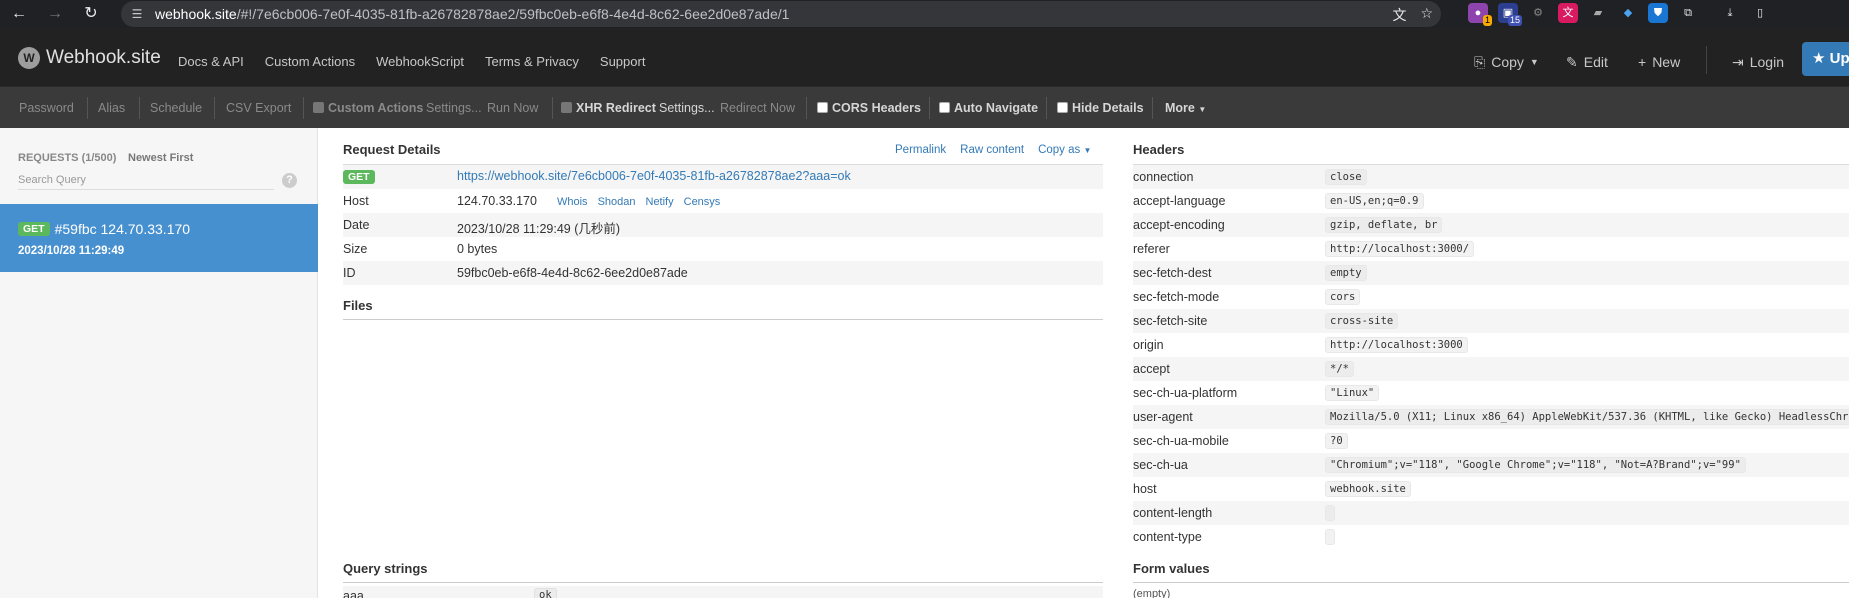 This screenshot has width=1849, height=598. What do you see at coordinates (1688, 13) in the screenshot?
I see `puzzle-icon: ⧉` at bounding box center [1688, 13].